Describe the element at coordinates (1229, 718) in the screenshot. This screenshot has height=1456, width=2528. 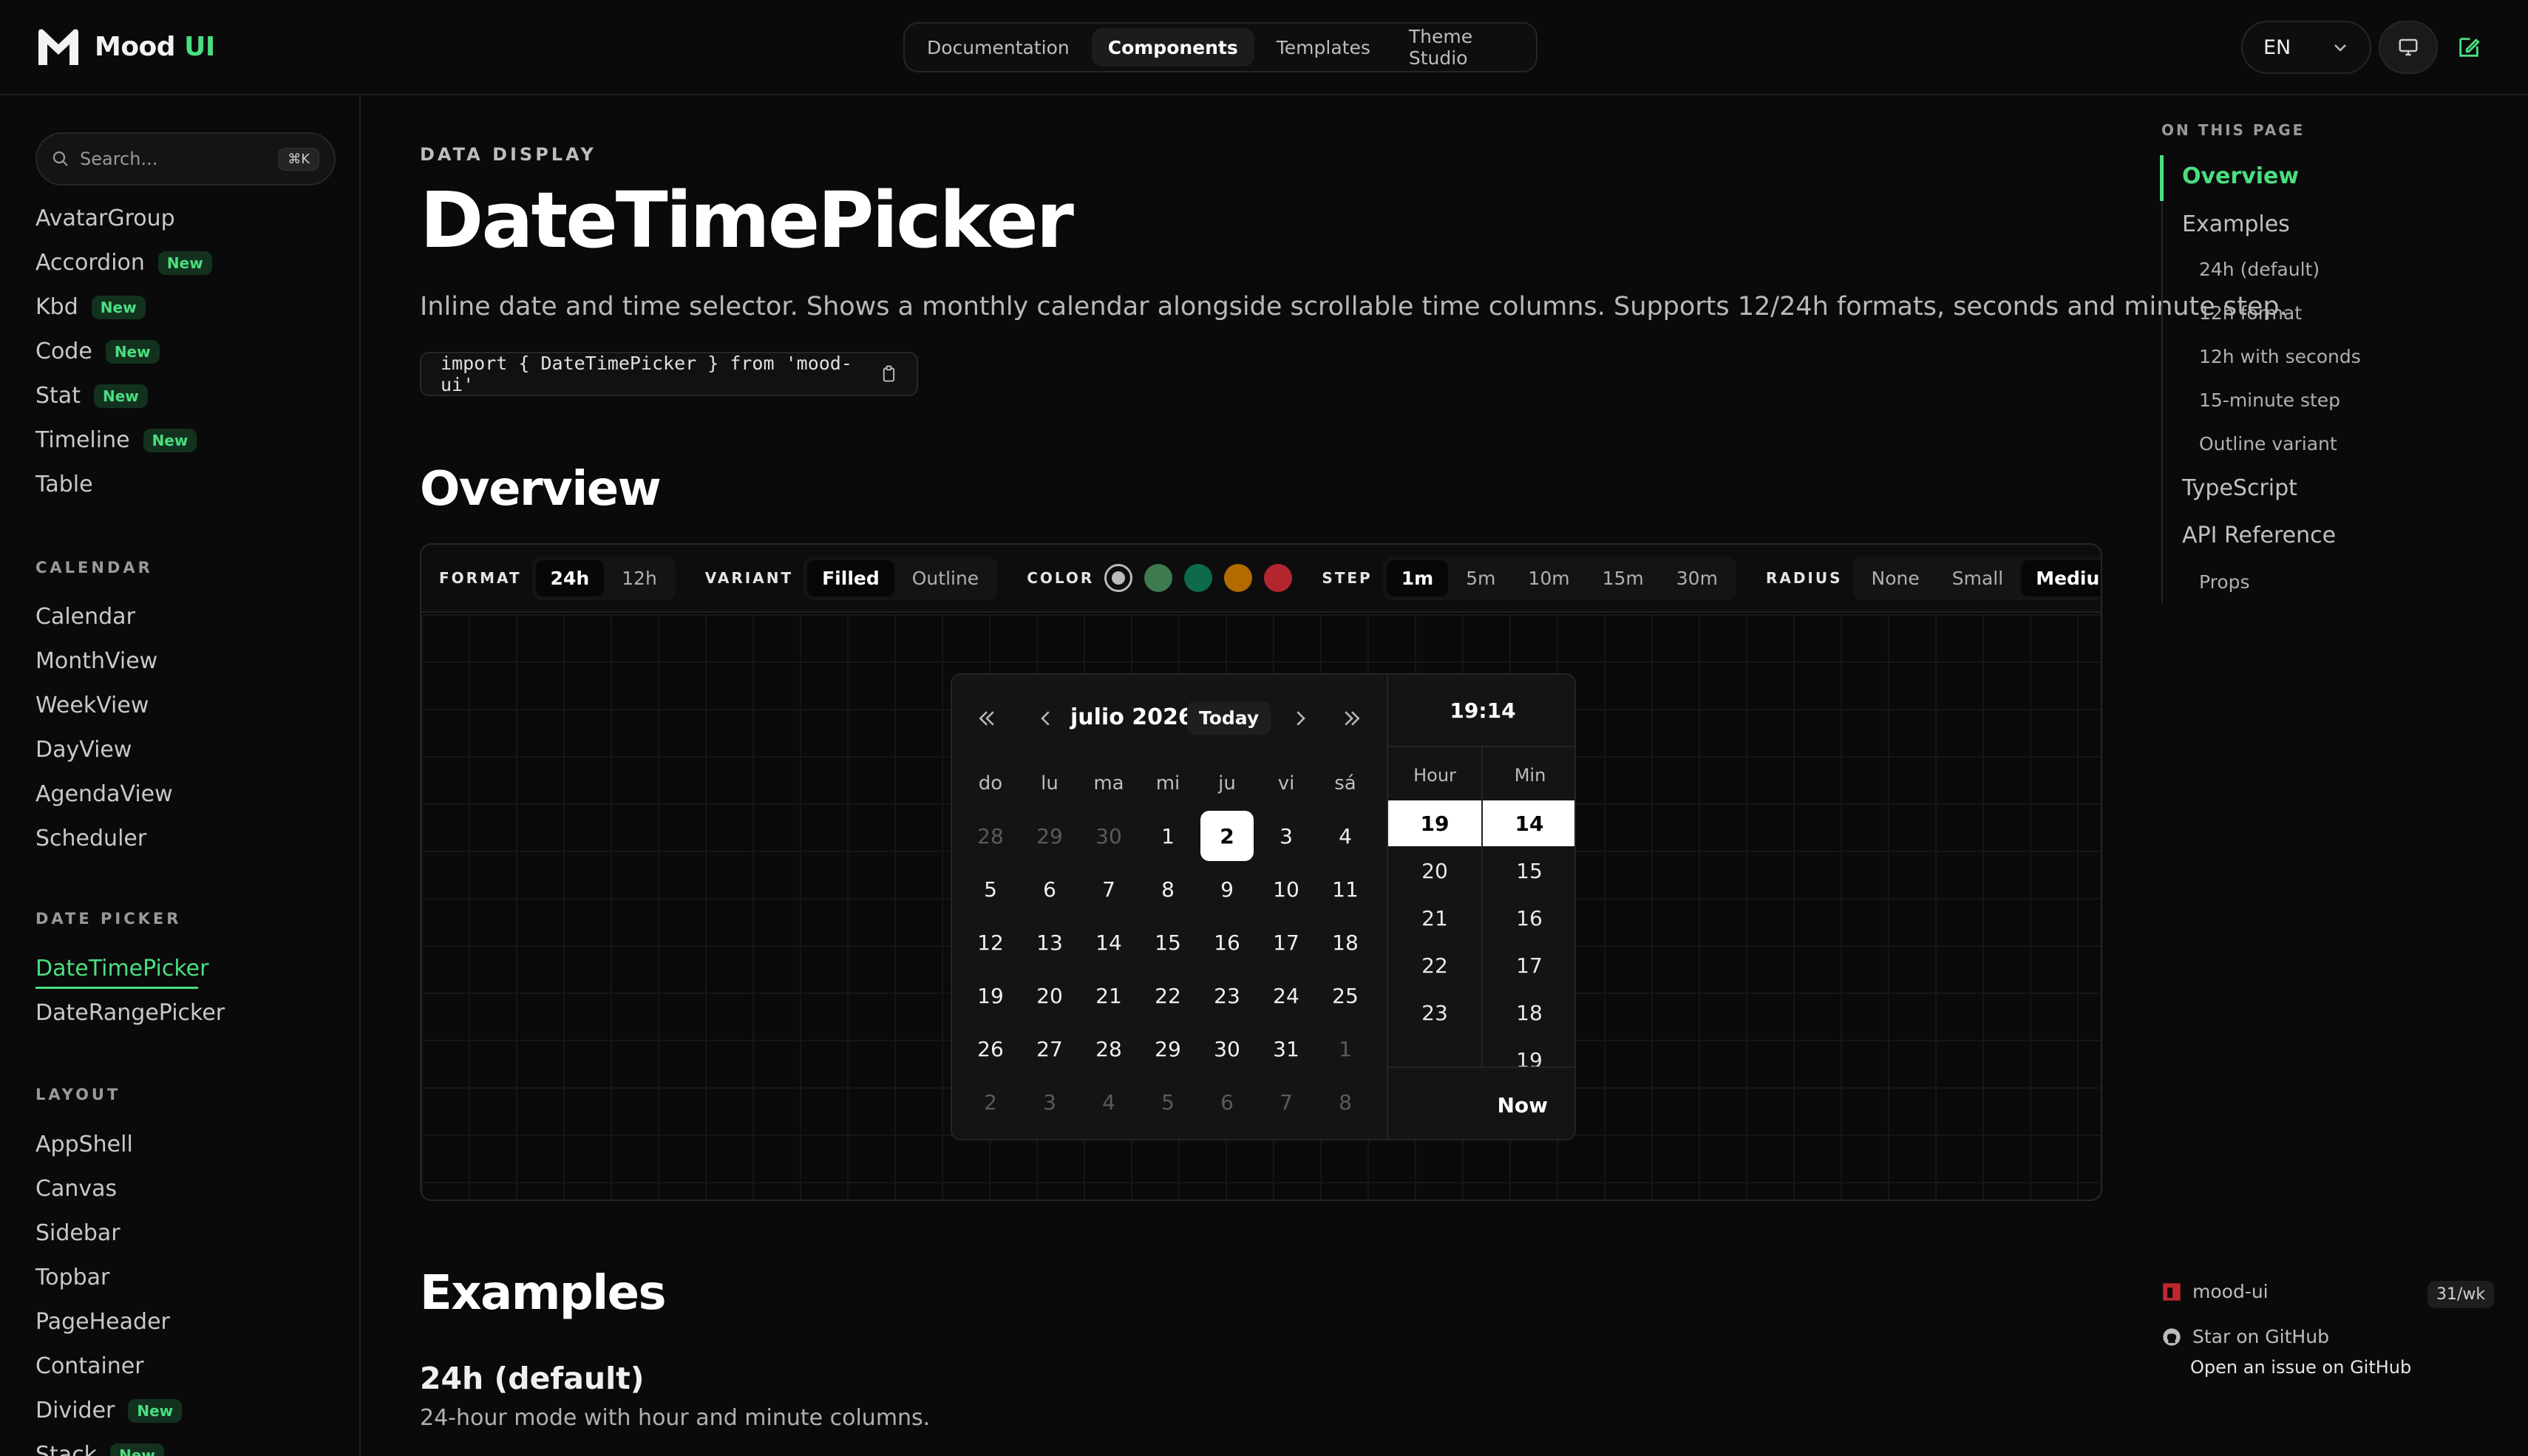
I see `today-button: Today` at that location.